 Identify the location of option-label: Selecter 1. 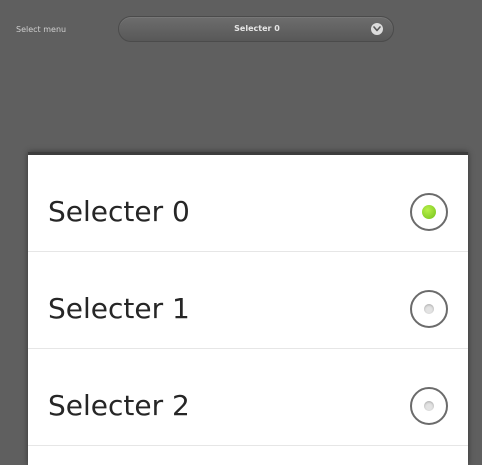
(119, 308).